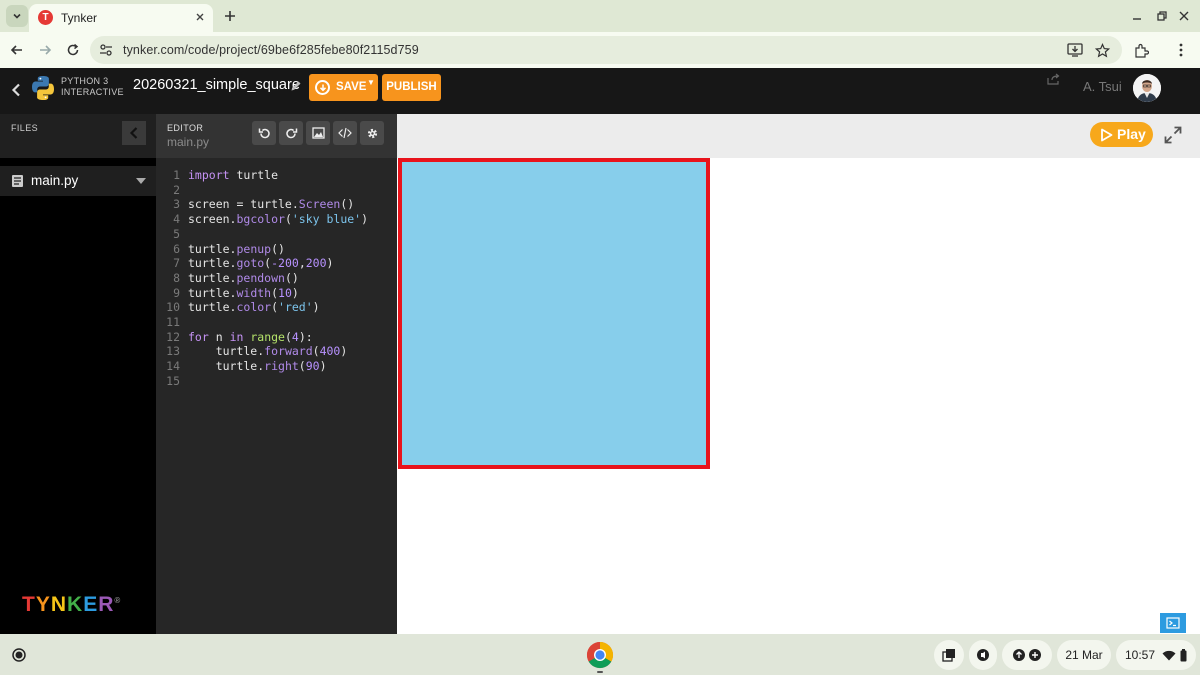  What do you see at coordinates (91, 604) in the screenshot?
I see `tynker-logo-letter: E` at bounding box center [91, 604].